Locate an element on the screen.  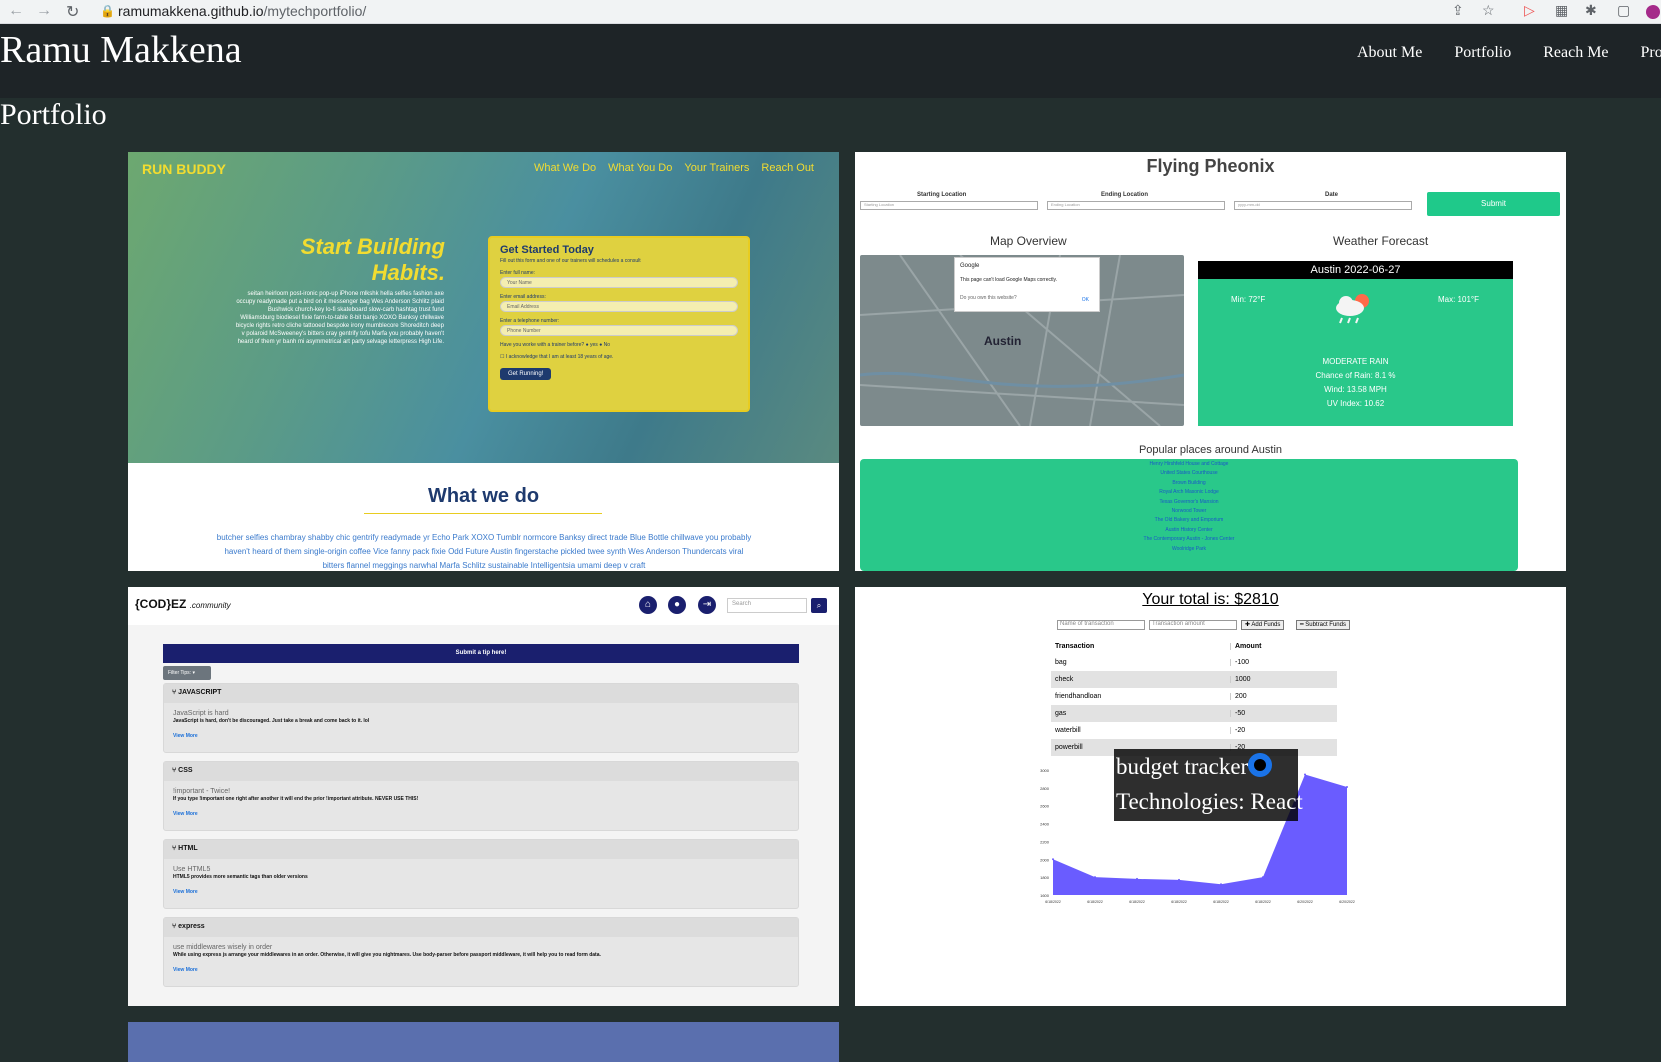
reload-icon: ↻ is located at coordinates (72, 12).